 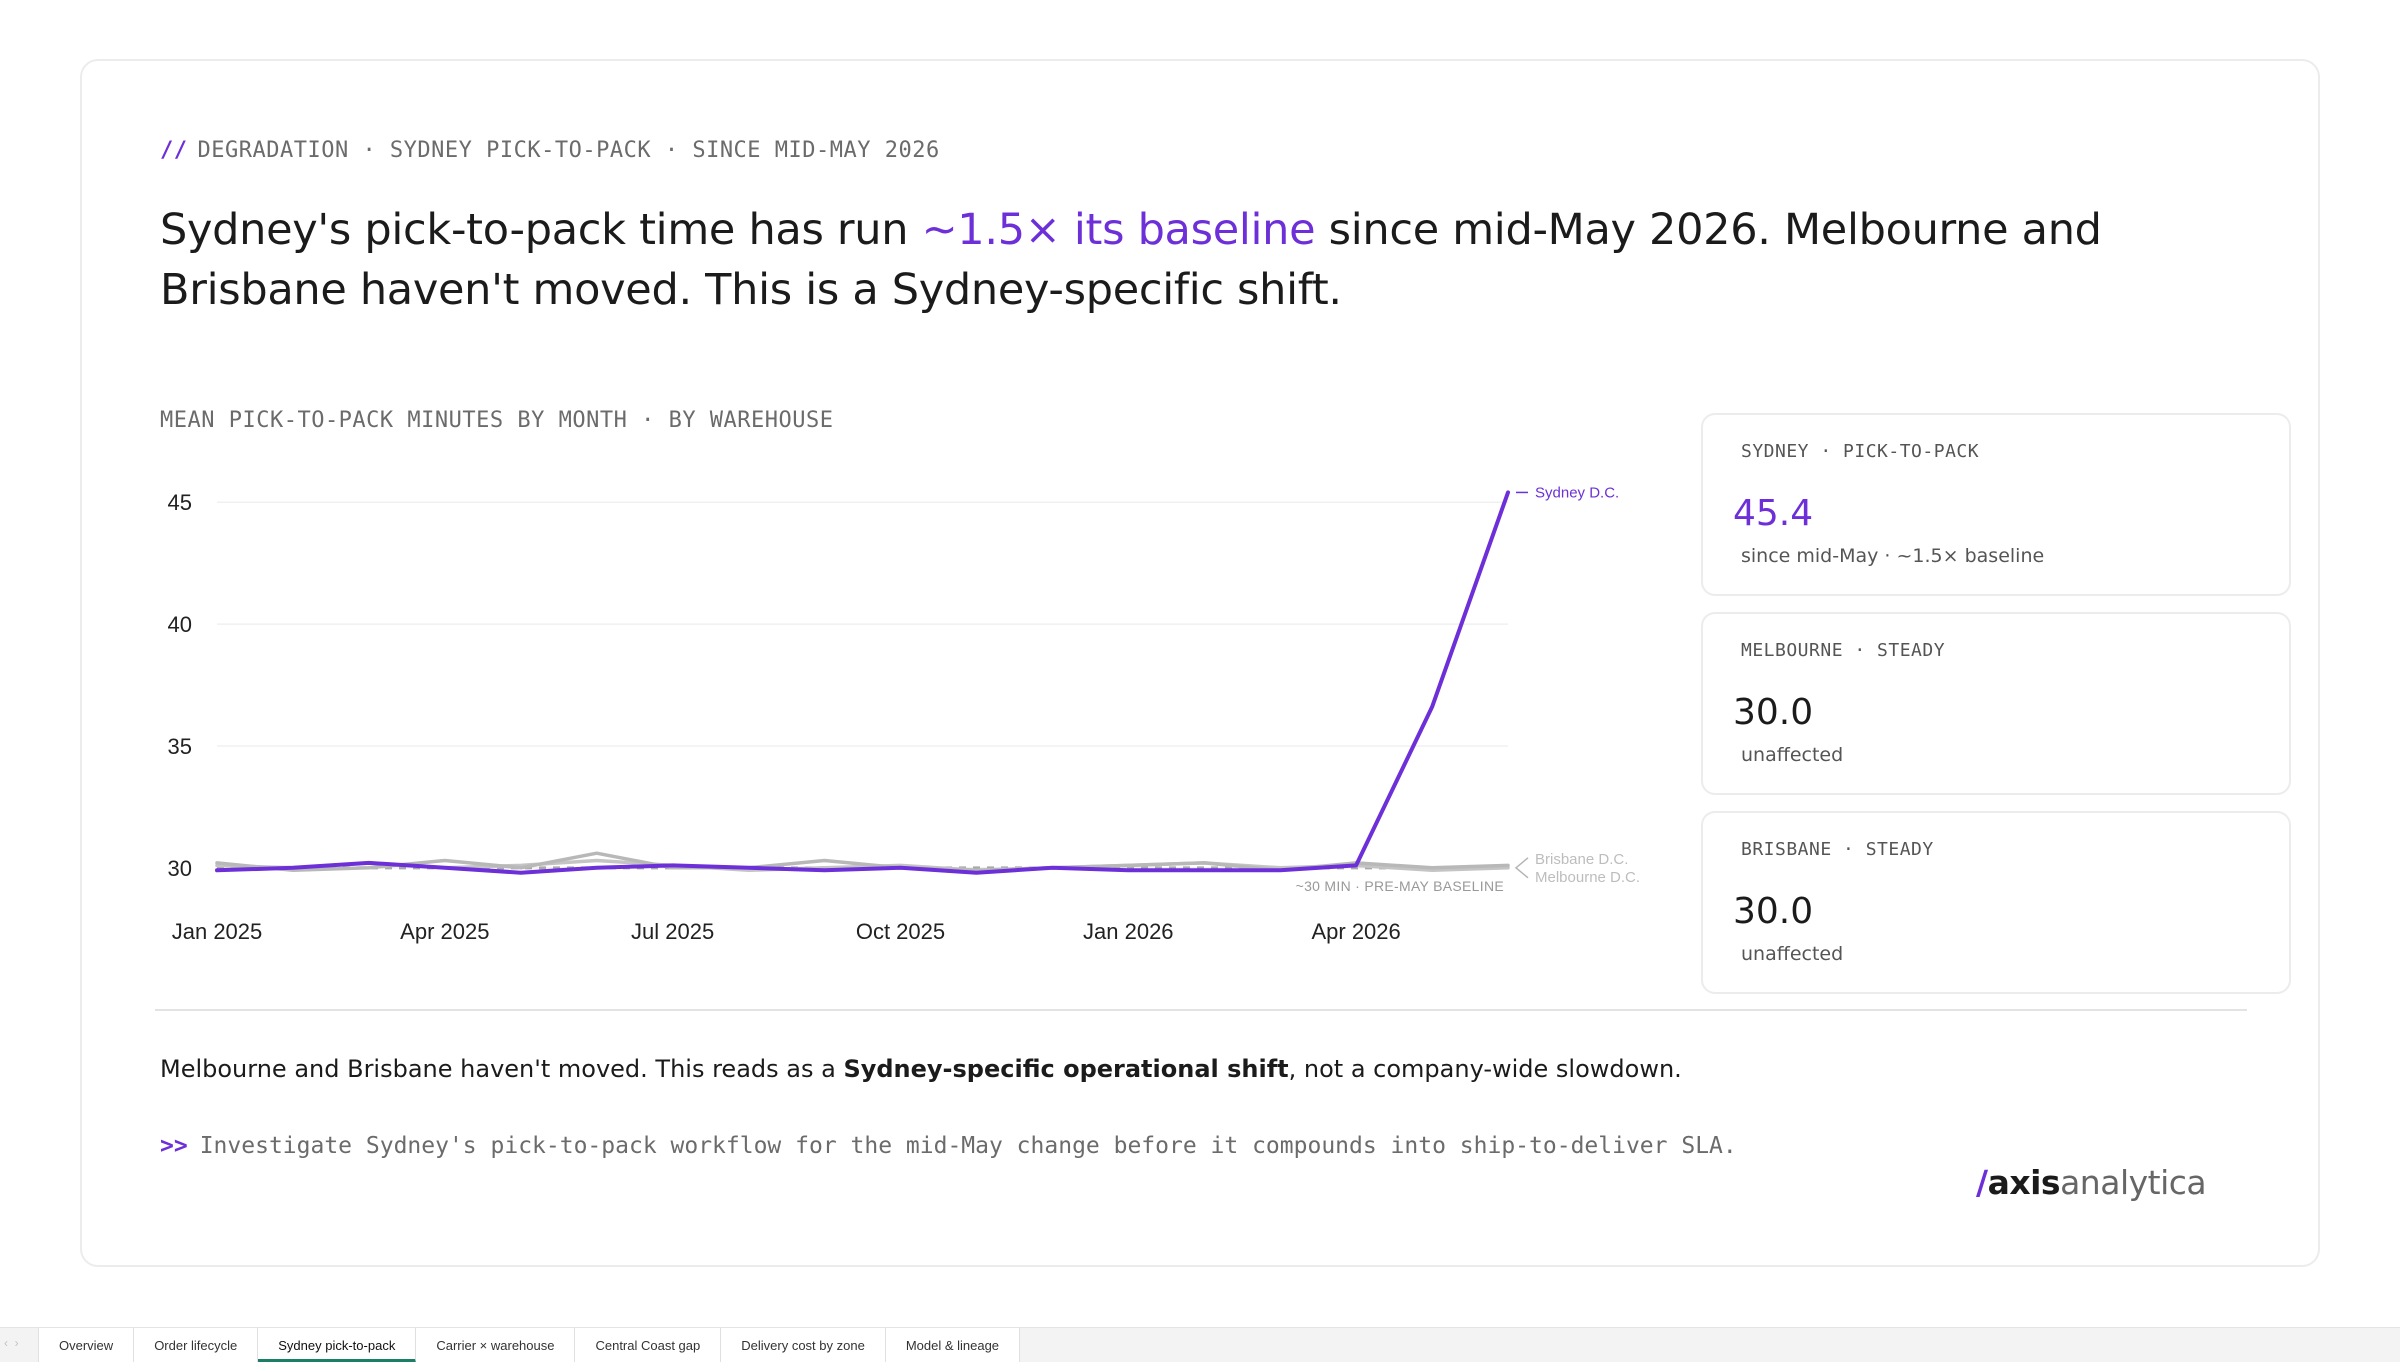 I want to click on end-label-bracket, so click(x=1521, y=868).